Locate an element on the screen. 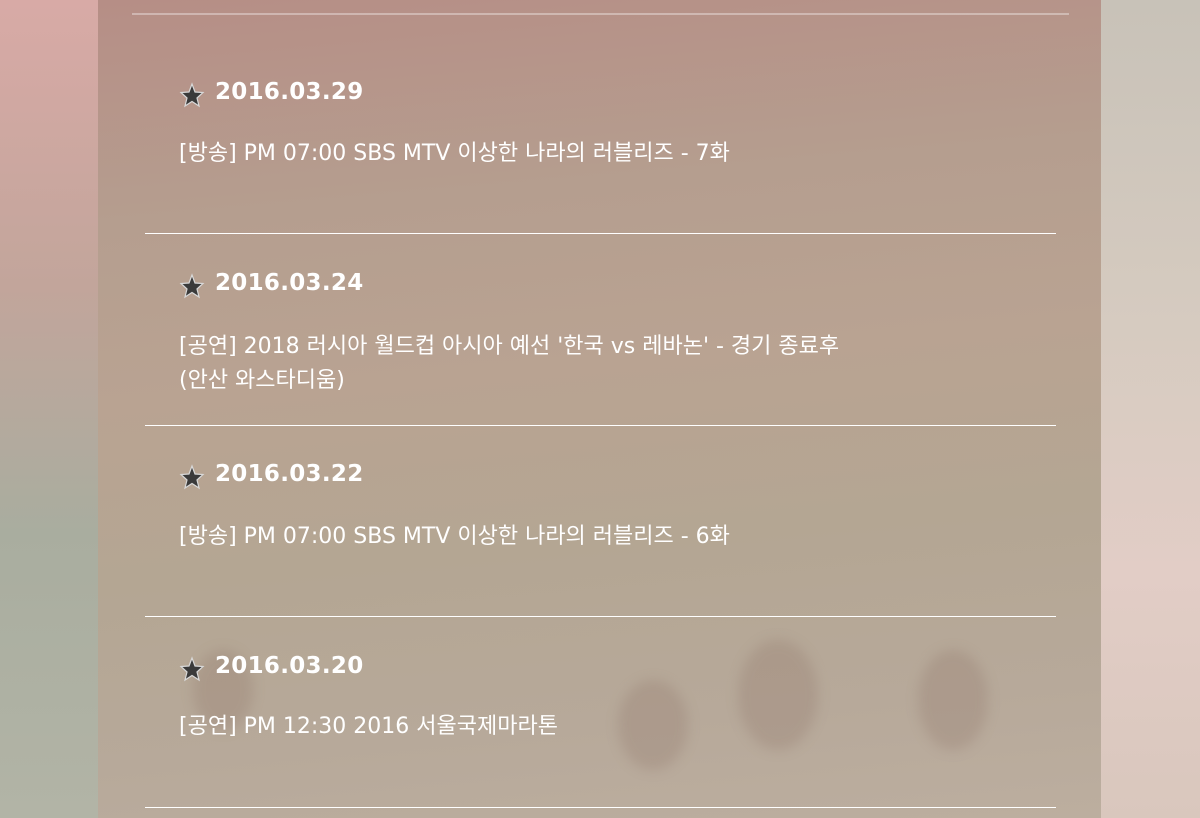 The width and height of the screenshot is (1200, 818). background-right is located at coordinates (1150, 409).